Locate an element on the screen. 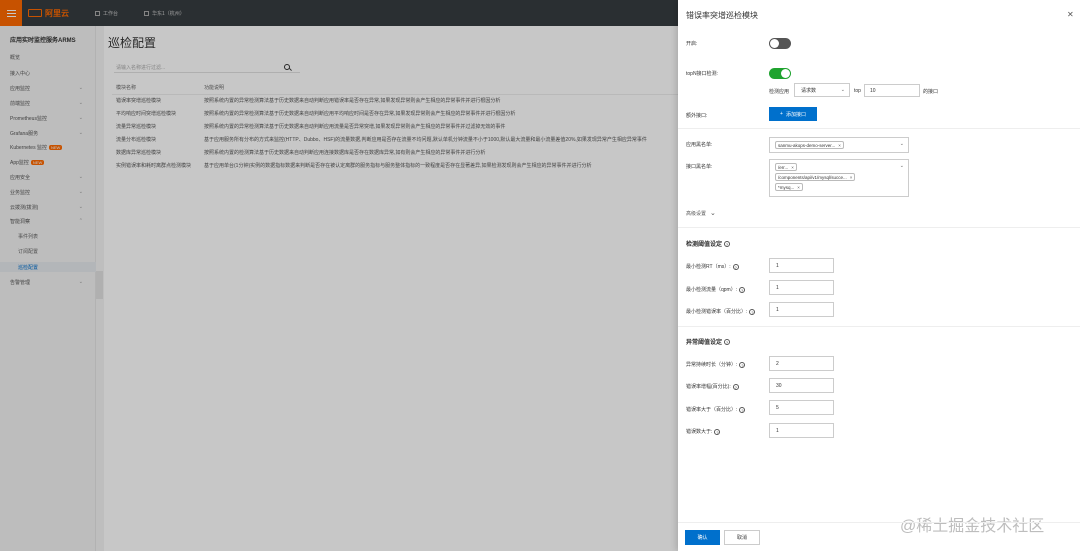 The height and width of the screenshot is (551, 1080). drawer-title: 错误率突增巡检模块 is located at coordinates (722, 15).